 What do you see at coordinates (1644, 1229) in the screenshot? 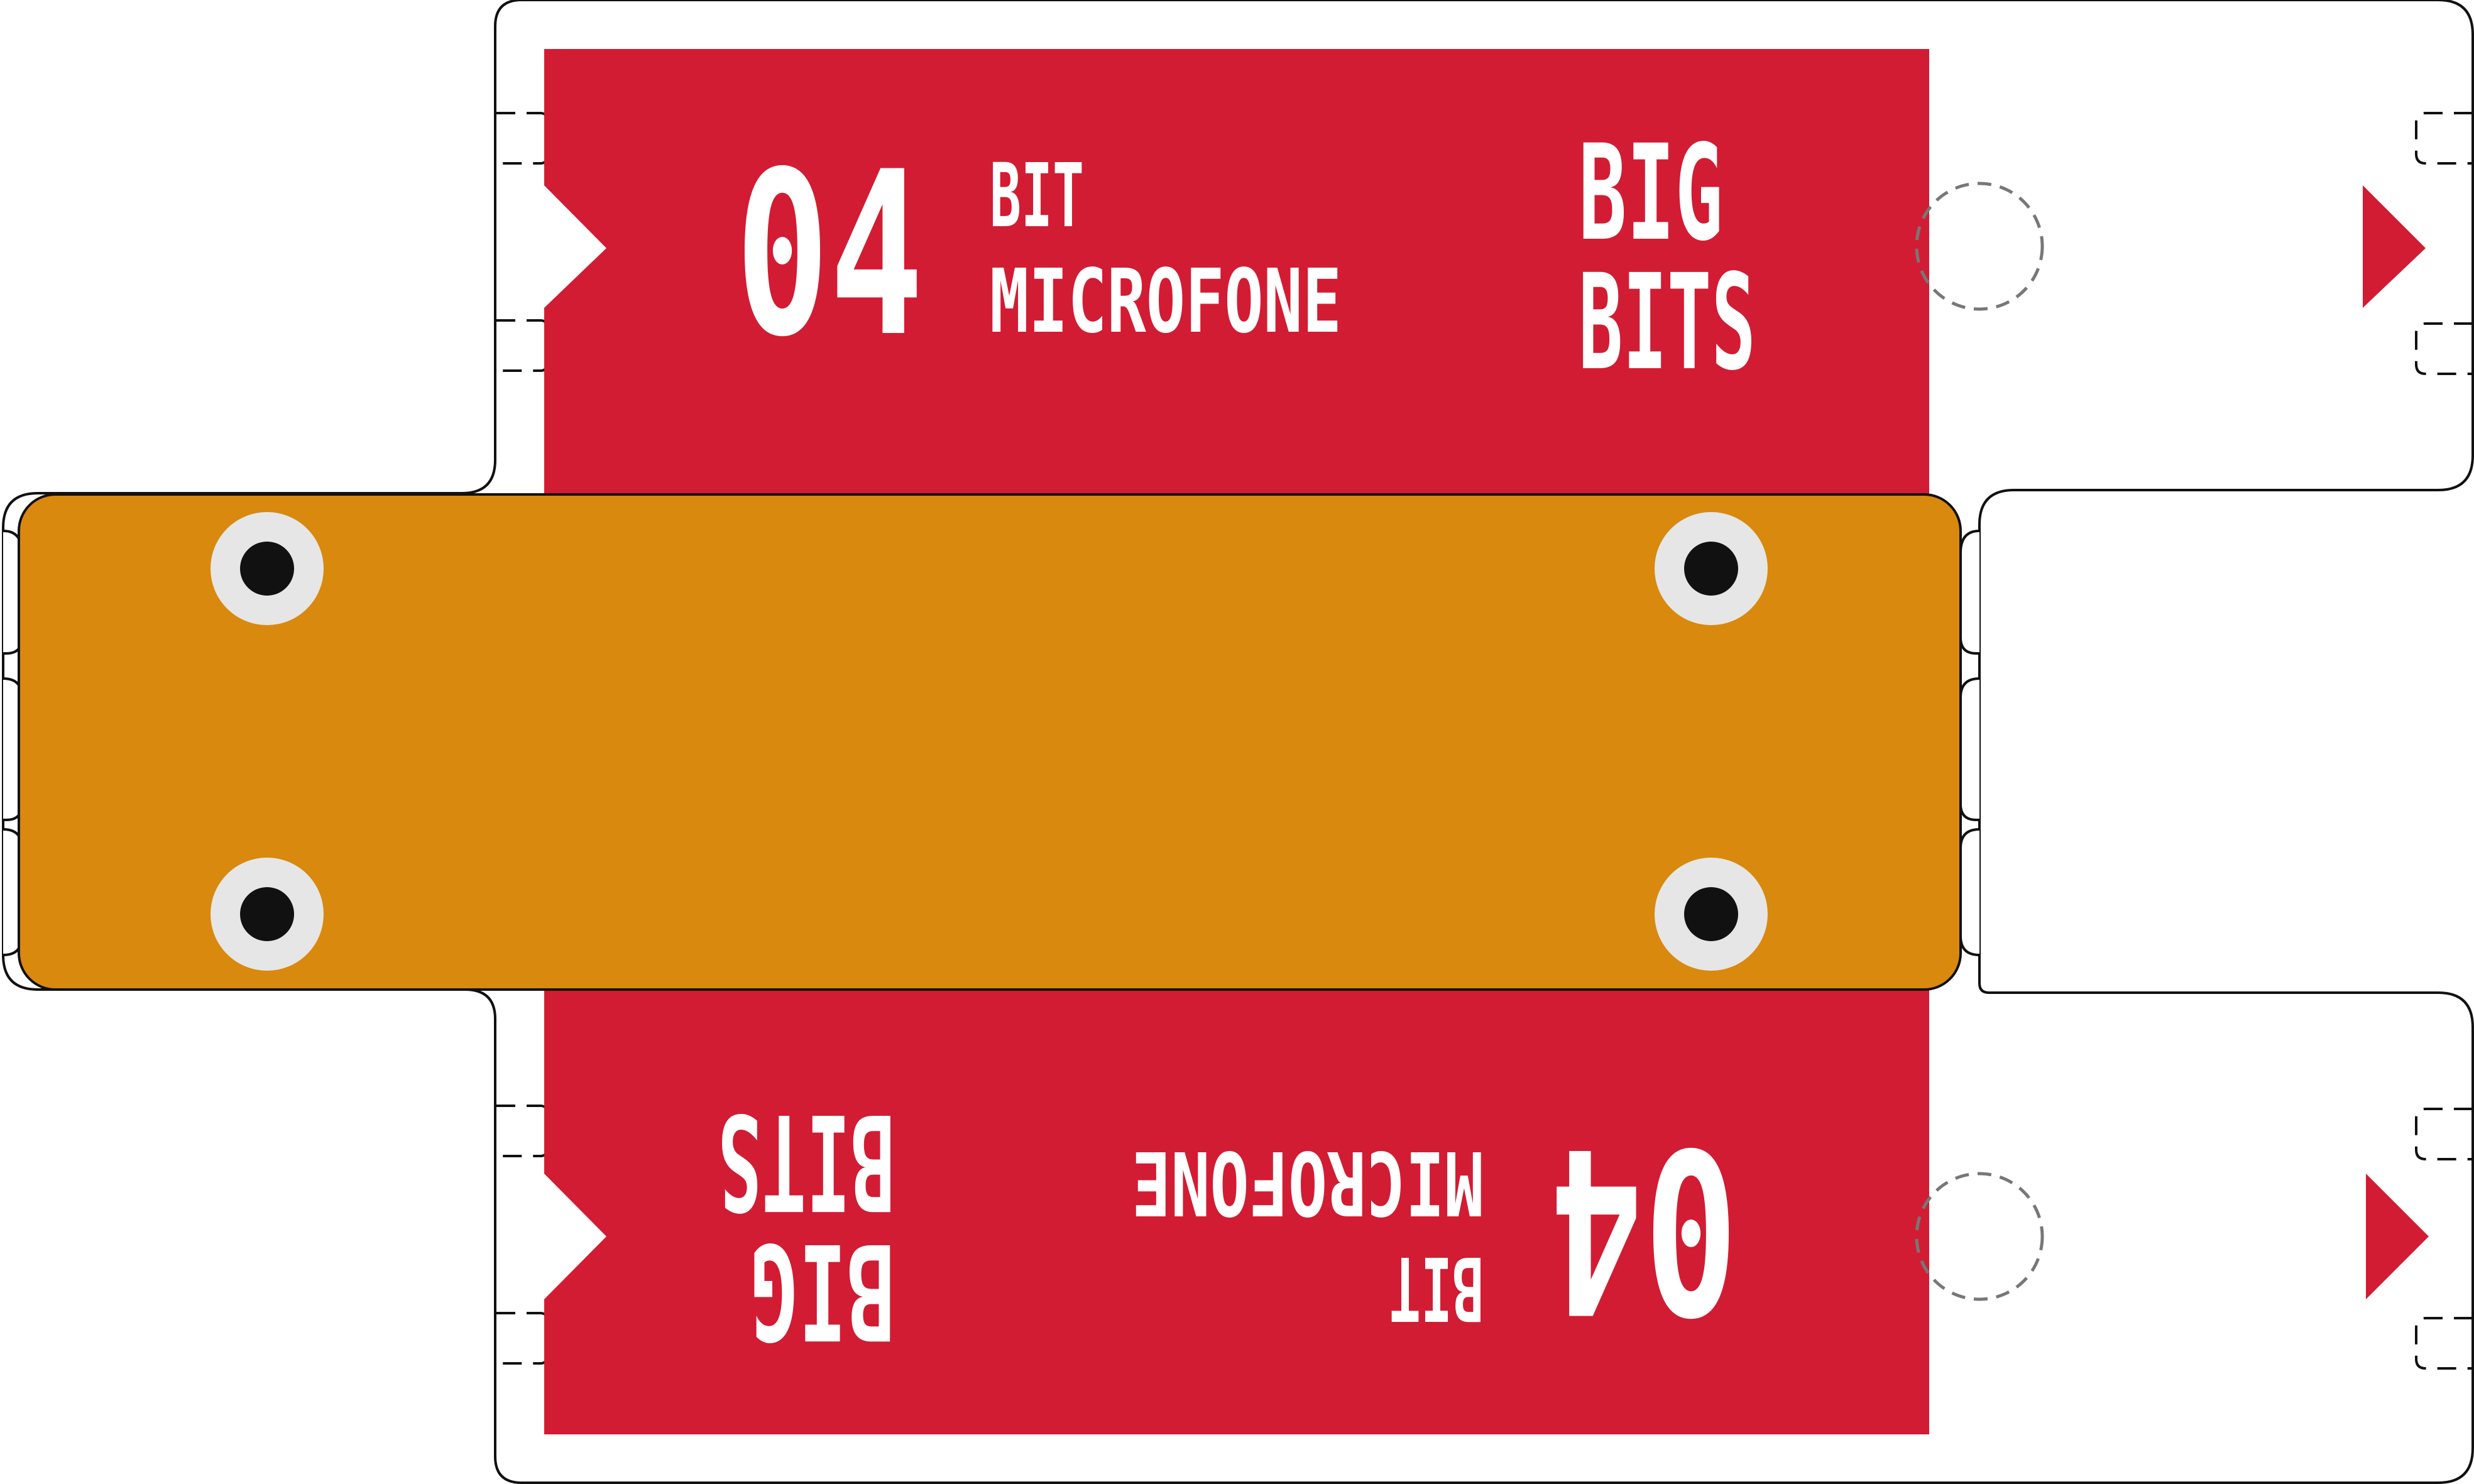
I see `bottom-number: 04` at bounding box center [1644, 1229].